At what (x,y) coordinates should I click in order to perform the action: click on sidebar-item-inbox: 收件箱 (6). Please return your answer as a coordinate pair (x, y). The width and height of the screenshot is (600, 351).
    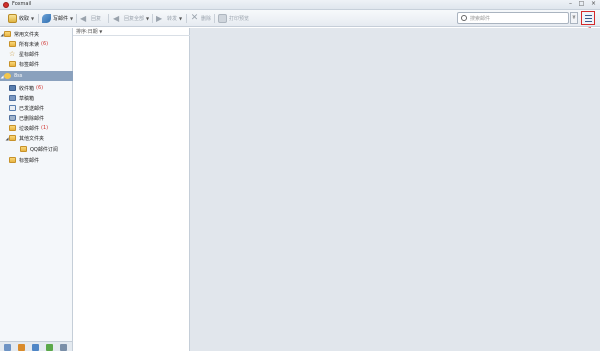
    Looking at the image, I should click on (36, 88).